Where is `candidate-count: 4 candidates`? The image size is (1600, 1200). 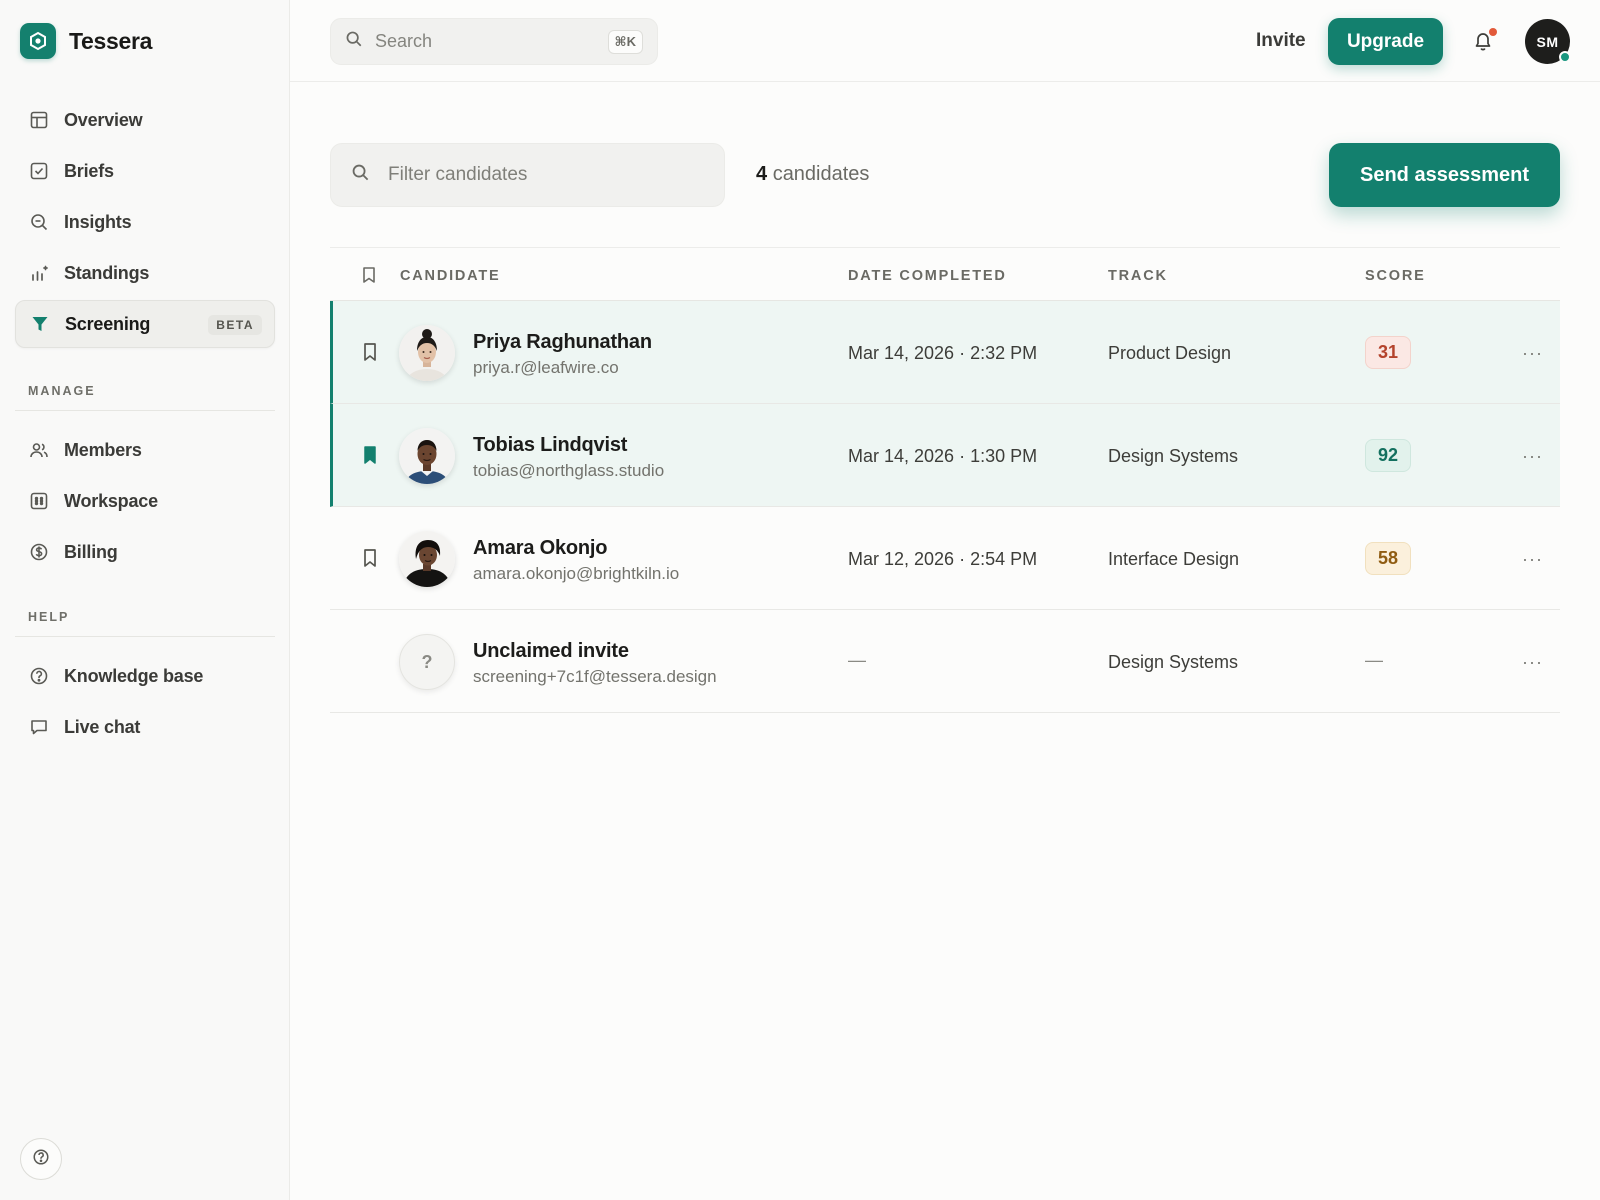
candidate-count: 4 candidates is located at coordinates (812, 174).